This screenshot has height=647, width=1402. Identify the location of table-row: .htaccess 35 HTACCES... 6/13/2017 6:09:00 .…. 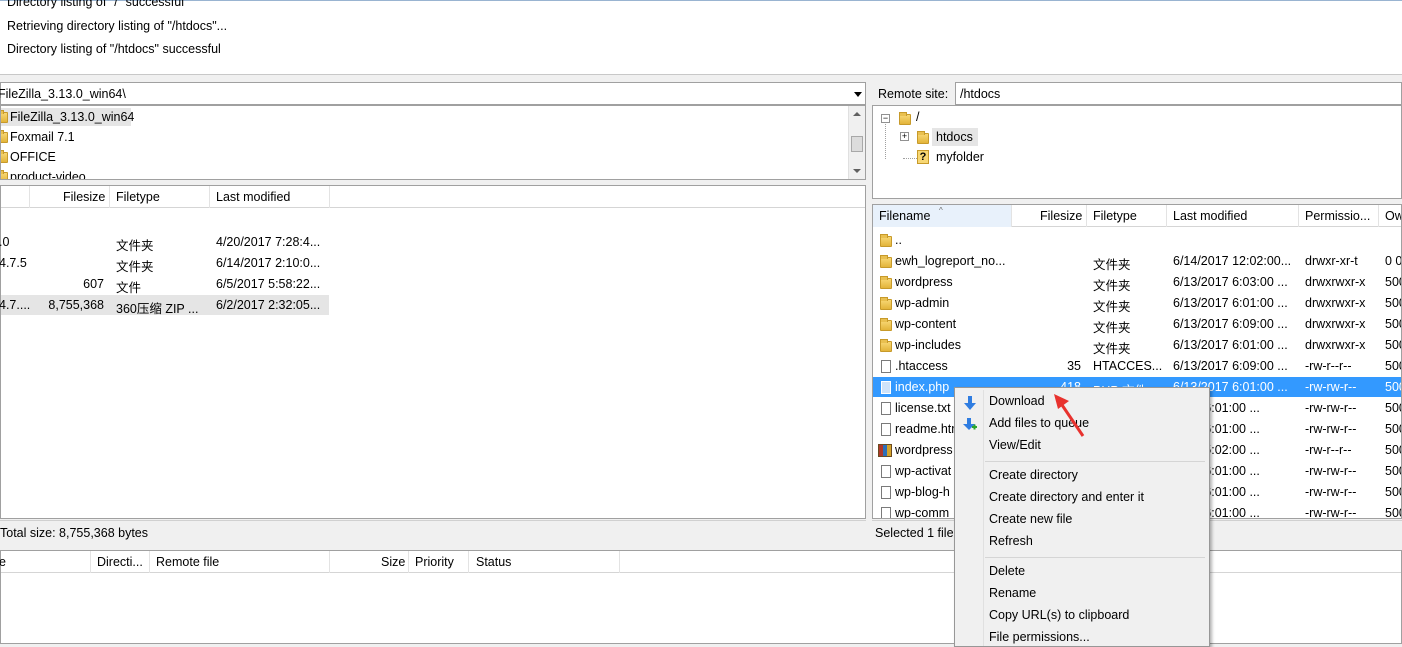
(1137, 366).